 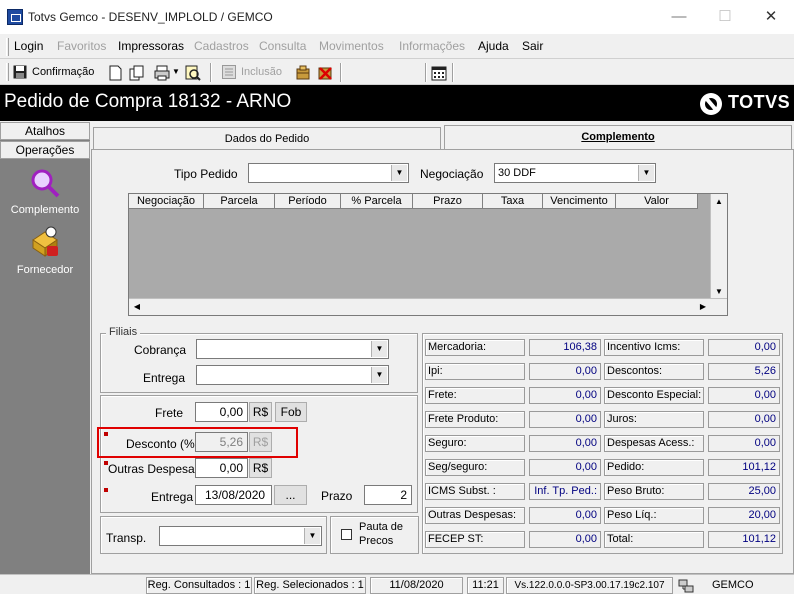 What do you see at coordinates (654, 371) in the screenshot?
I see `total-label-descontos: Descontos:` at bounding box center [654, 371].